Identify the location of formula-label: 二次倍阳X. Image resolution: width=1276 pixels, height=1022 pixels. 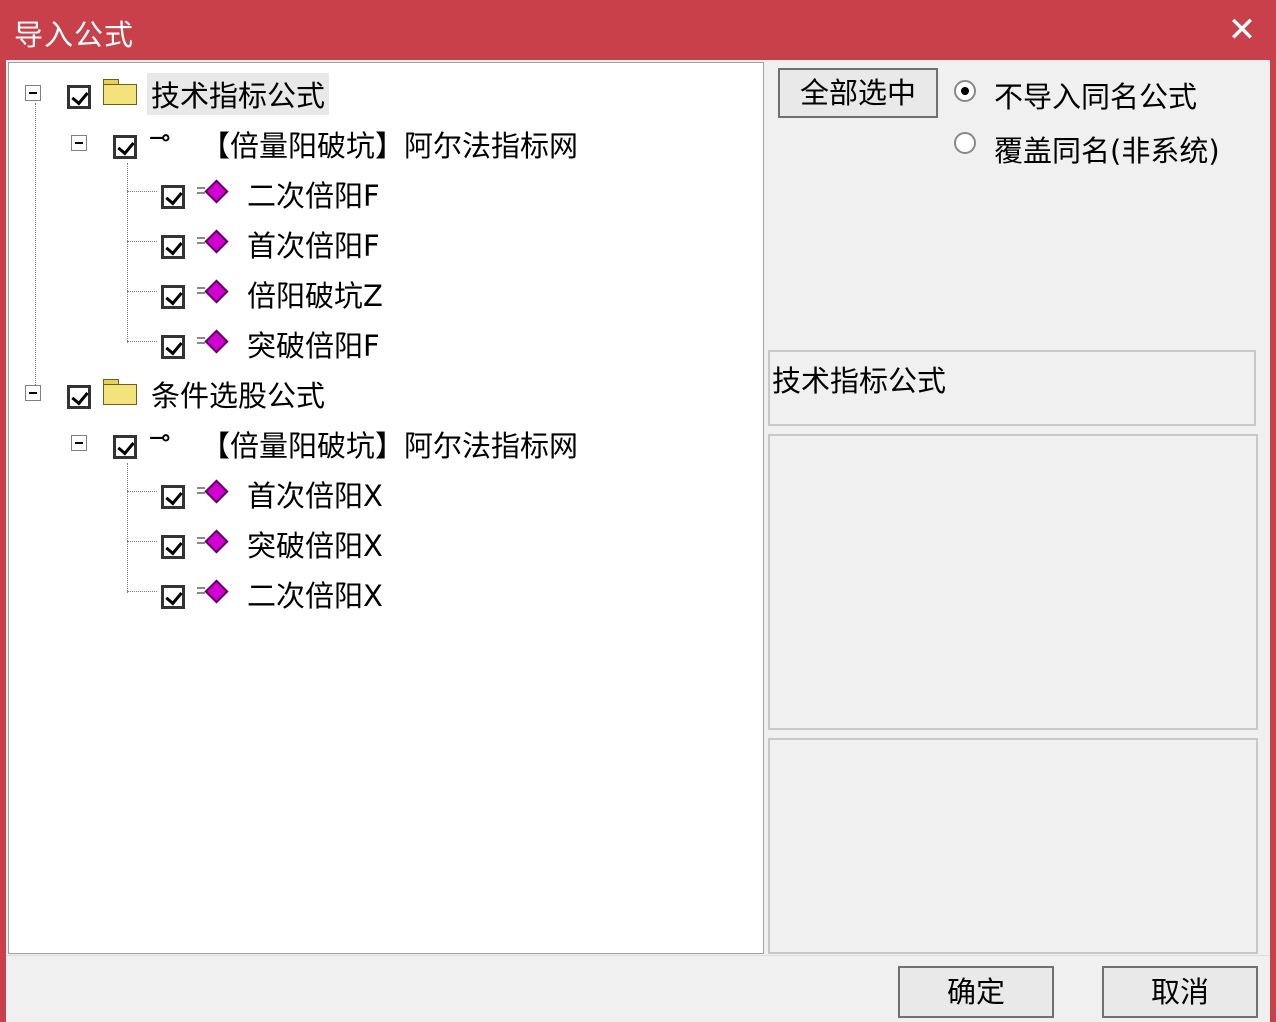
(315, 596).